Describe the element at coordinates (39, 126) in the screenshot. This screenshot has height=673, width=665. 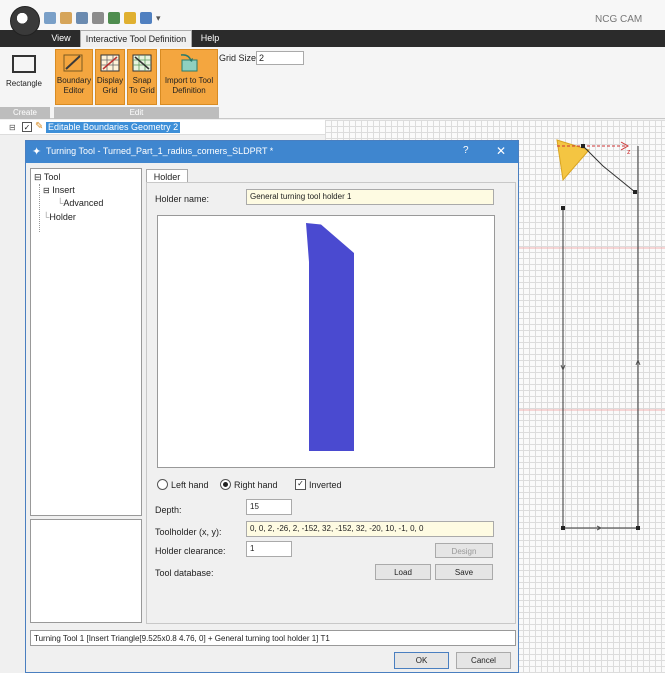
I see `pencil-icon: ✎` at that location.